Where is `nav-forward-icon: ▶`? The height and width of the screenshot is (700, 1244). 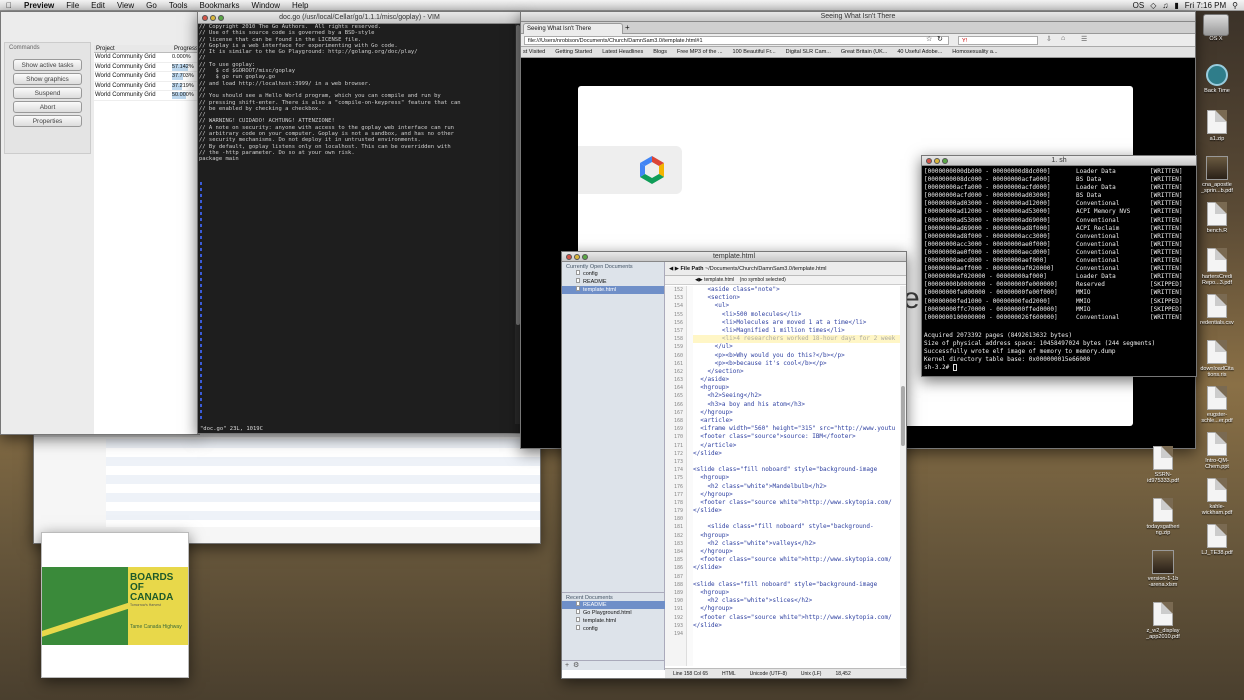
nav-forward-icon: ▶ is located at coordinates (677, 269).